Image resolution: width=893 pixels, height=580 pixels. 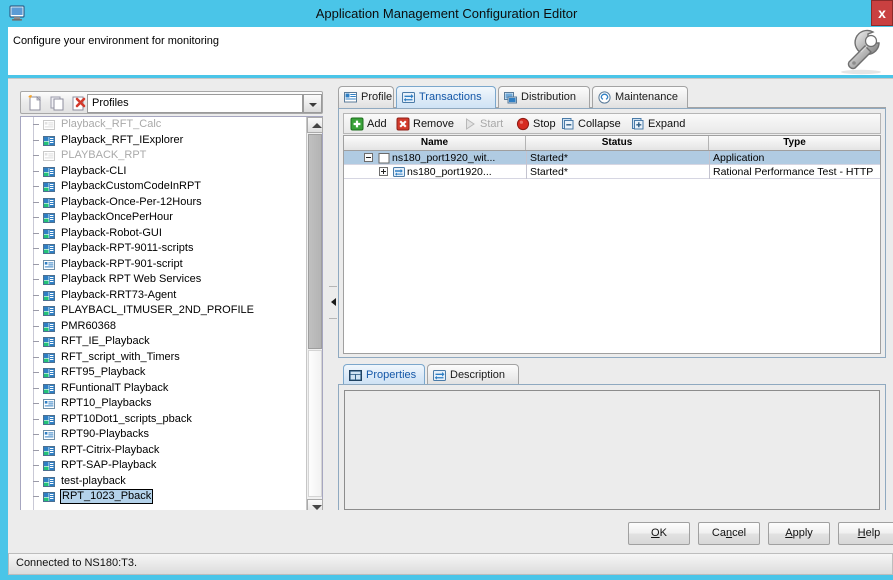 I want to click on profile-list-item: Playback_RFT_Calc, so click(x=163, y=125).